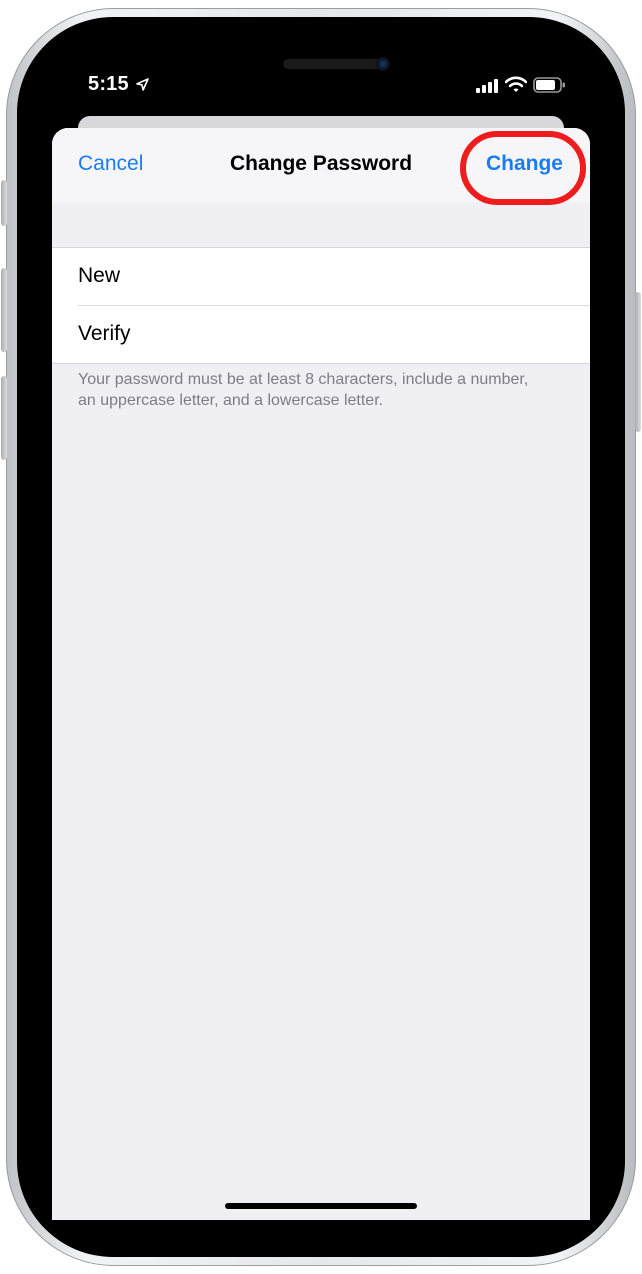 This screenshot has height=1274, width=642. What do you see at coordinates (549, 87) in the screenshot?
I see `battery-icon` at bounding box center [549, 87].